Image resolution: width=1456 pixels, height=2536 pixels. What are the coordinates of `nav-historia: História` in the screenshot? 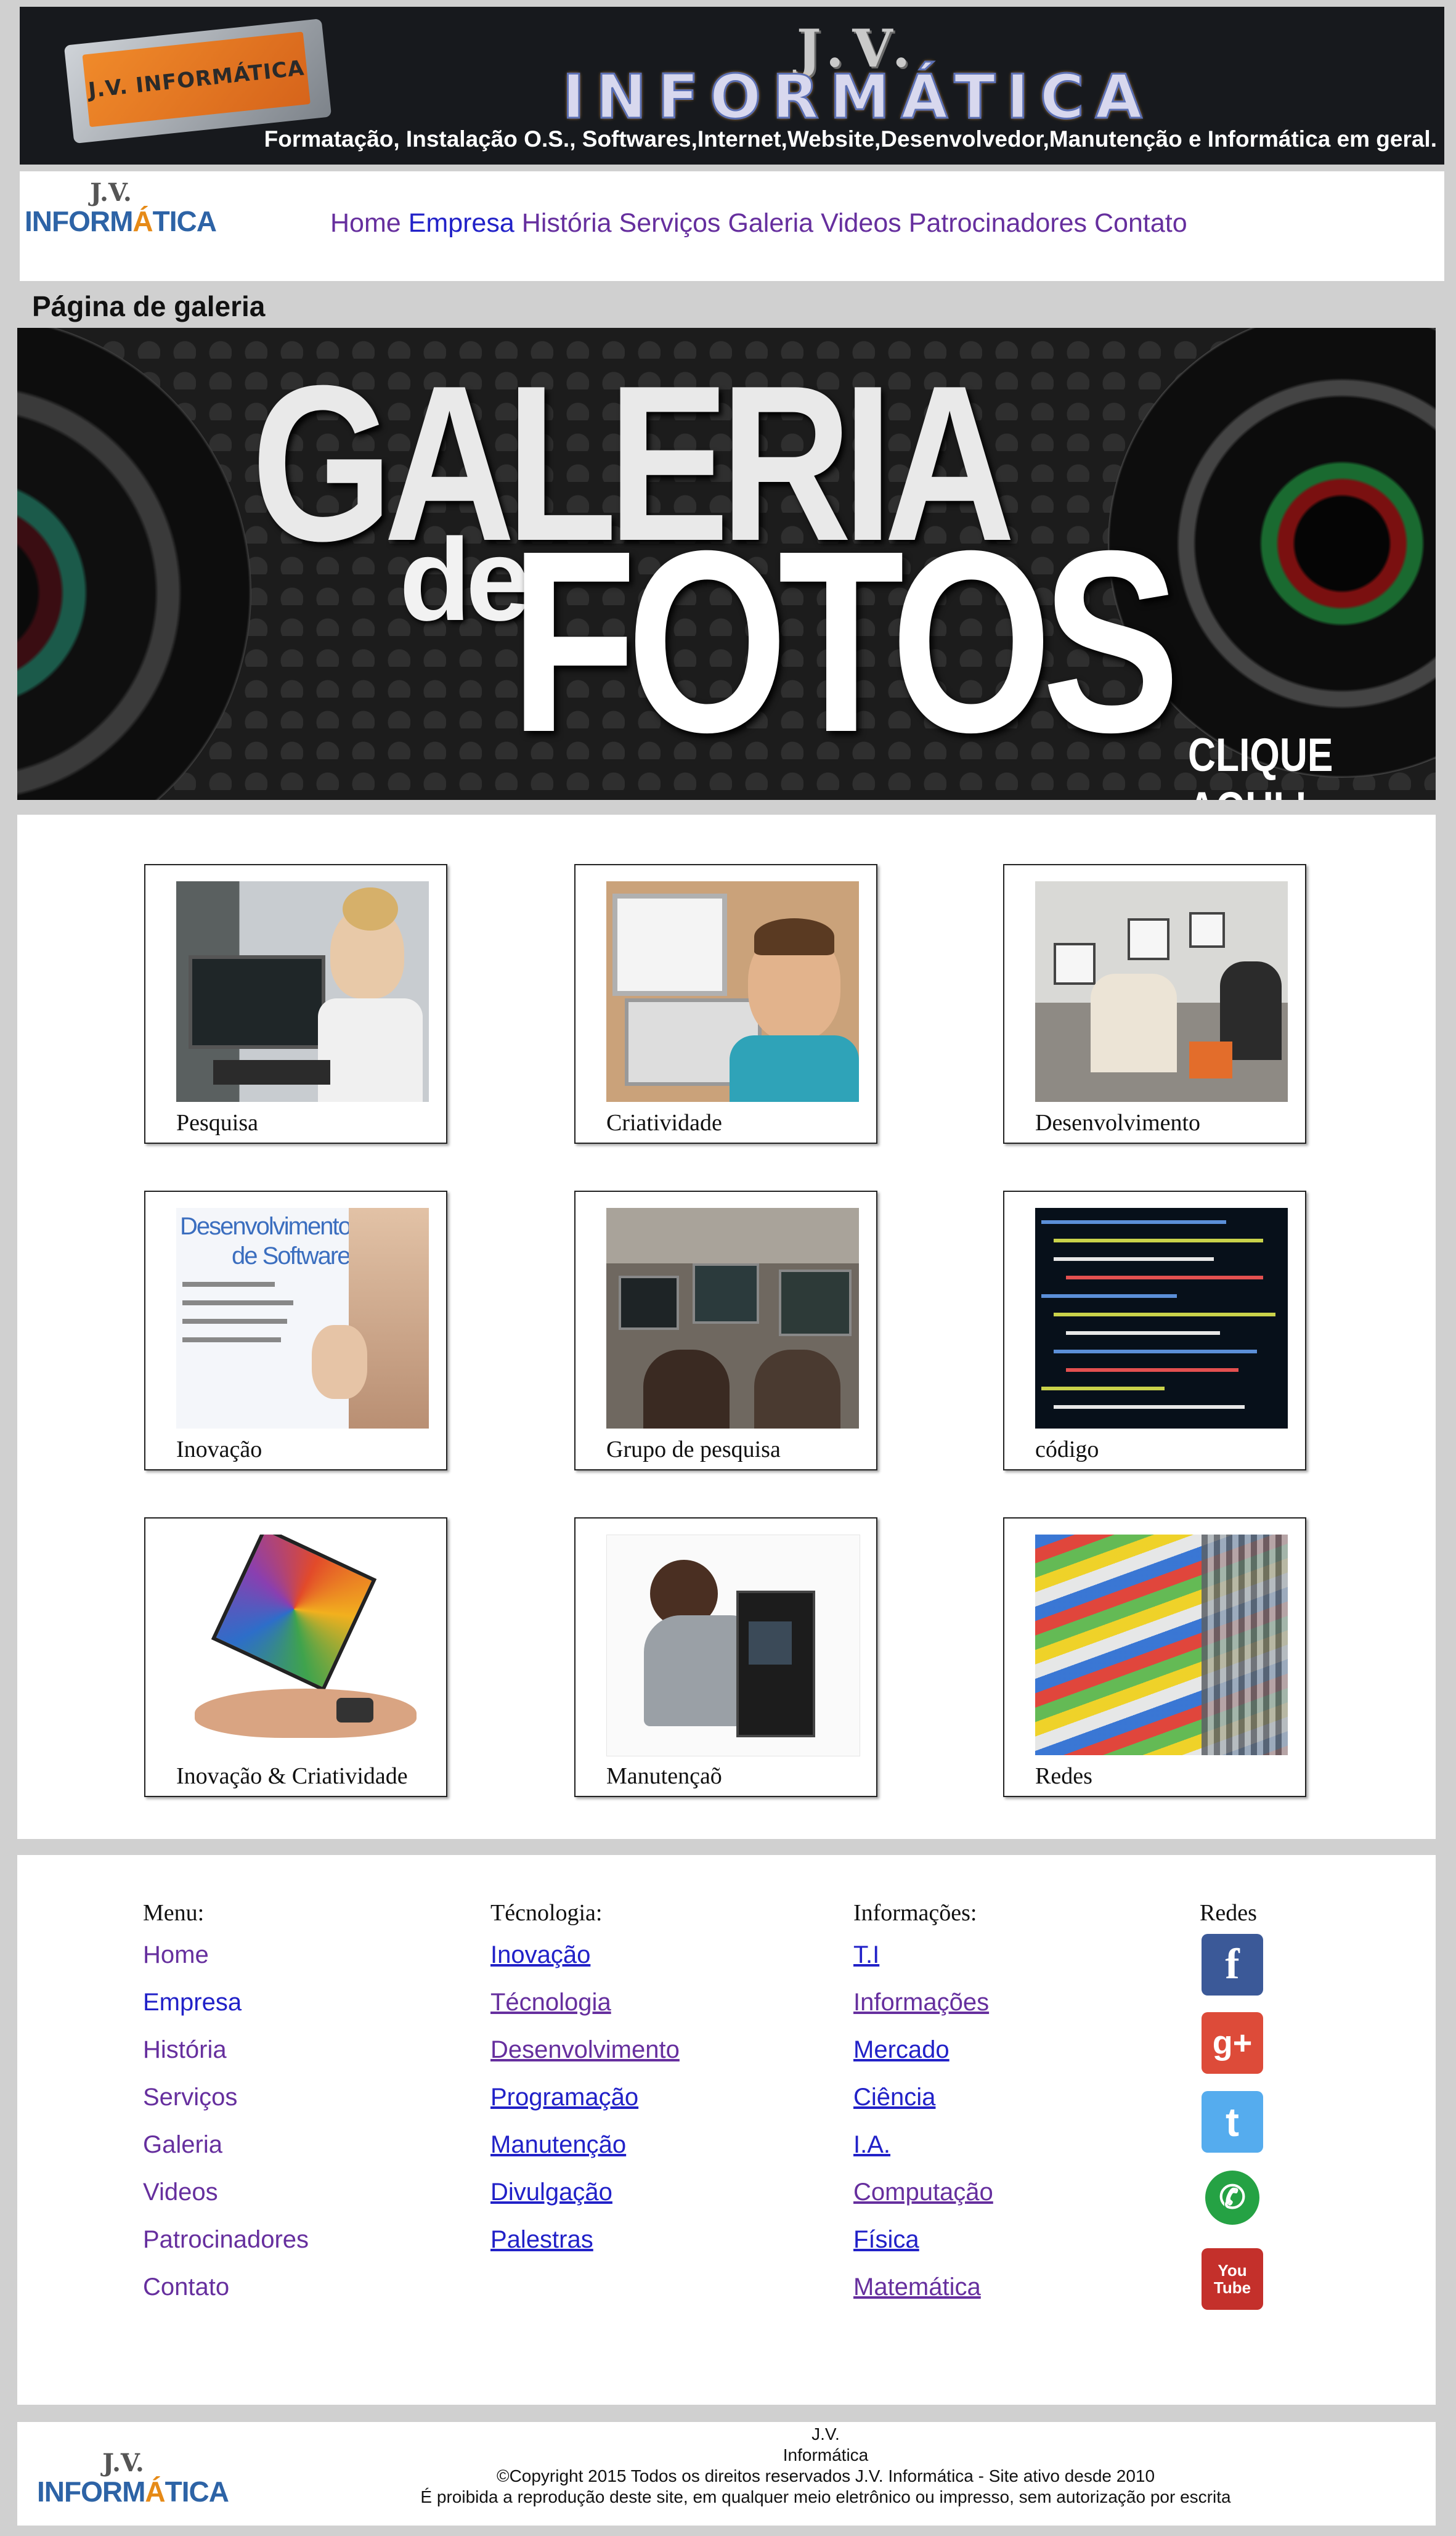 It's located at (567, 223).